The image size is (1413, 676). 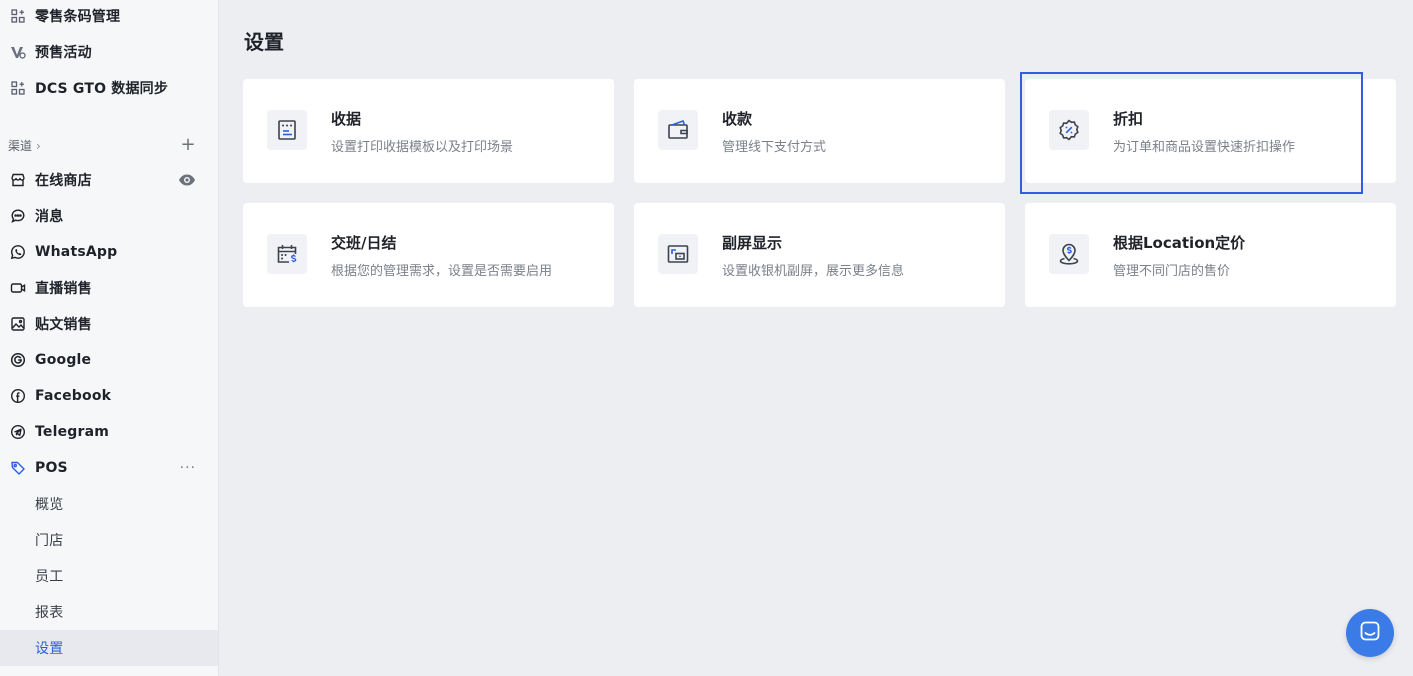 What do you see at coordinates (20, 146) in the screenshot?
I see `channels-label: 渠道` at bounding box center [20, 146].